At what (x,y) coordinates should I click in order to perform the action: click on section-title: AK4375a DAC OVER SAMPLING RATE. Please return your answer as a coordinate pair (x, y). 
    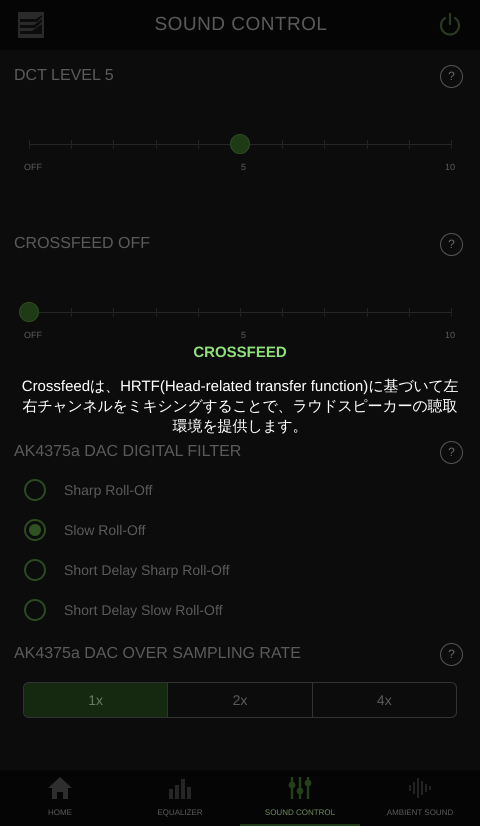
    Looking at the image, I should click on (157, 654).